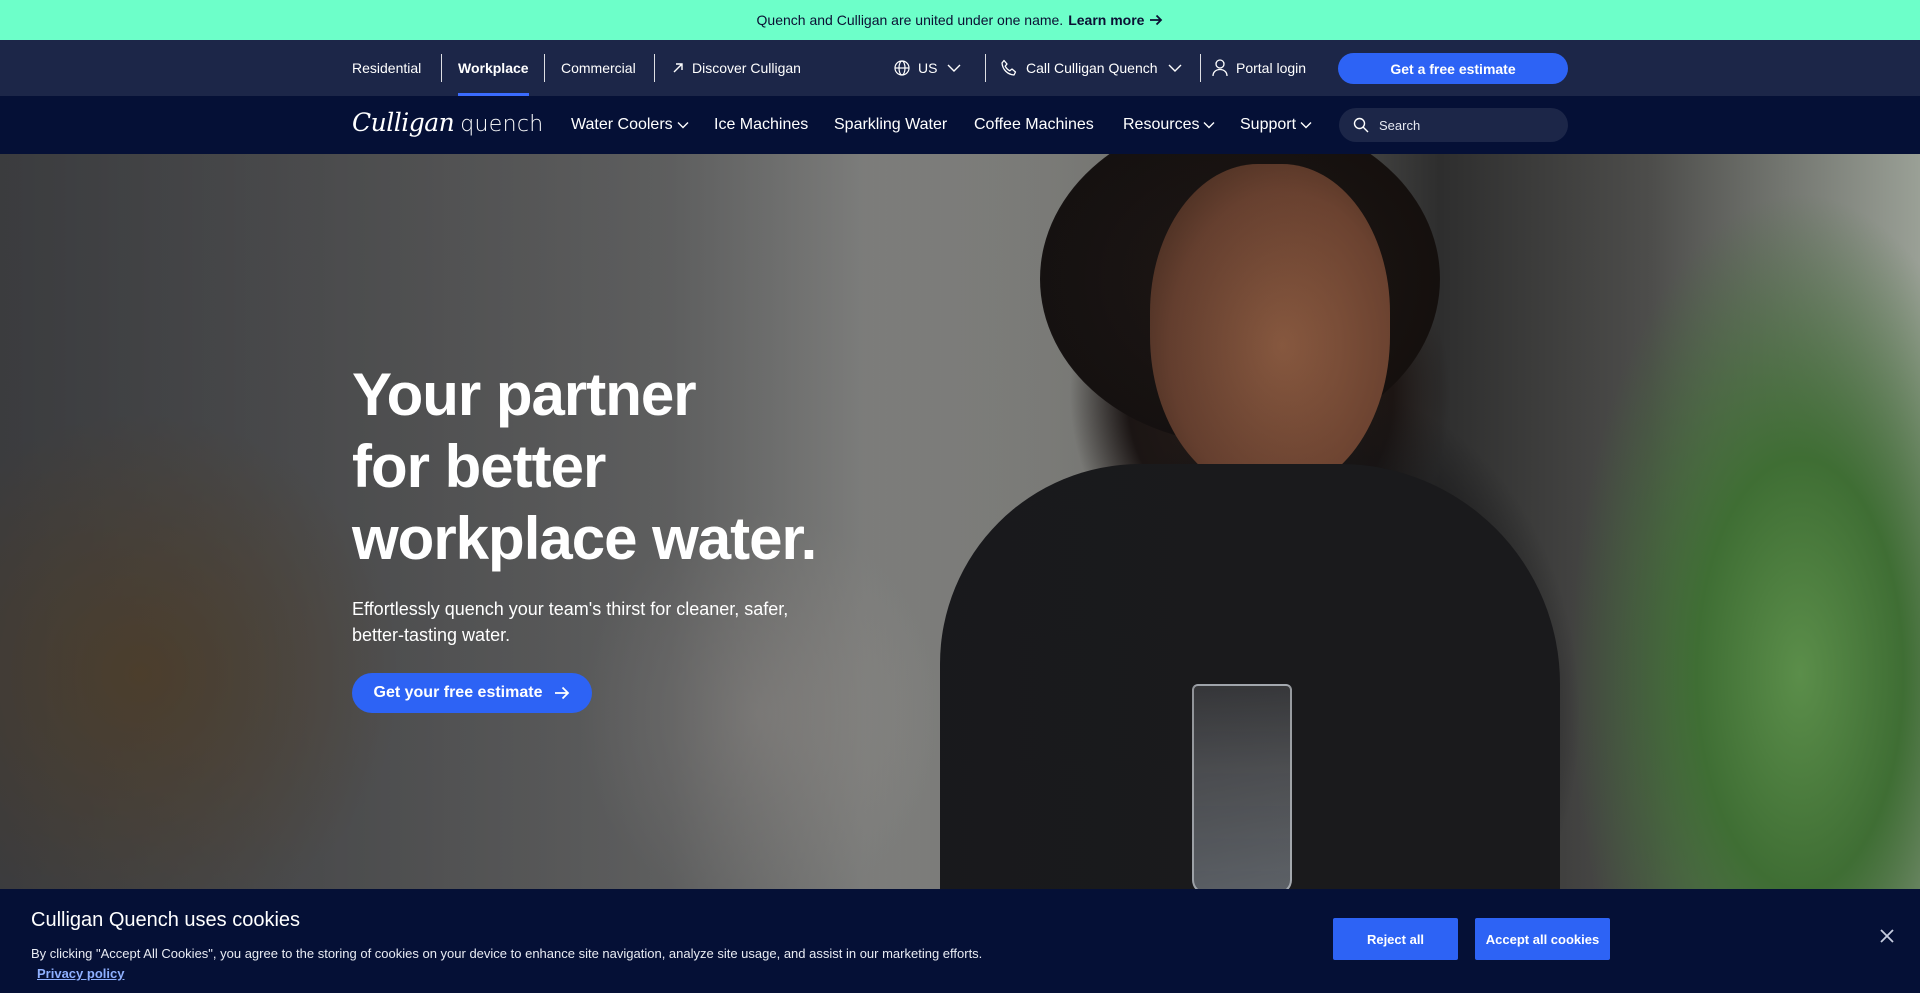 The width and height of the screenshot is (1920, 993). What do you see at coordinates (678, 68) in the screenshot?
I see `arrow-up-right-icon` at bounding box center [678, 68].